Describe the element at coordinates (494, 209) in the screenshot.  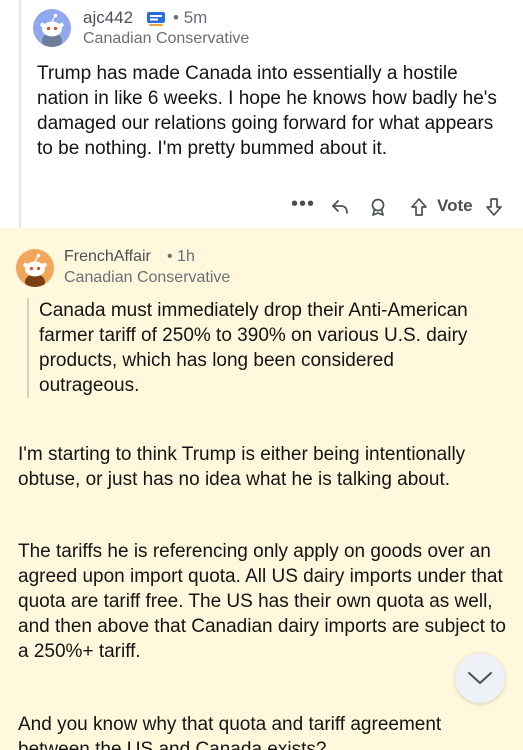
I see `downvote-icon` at that location.